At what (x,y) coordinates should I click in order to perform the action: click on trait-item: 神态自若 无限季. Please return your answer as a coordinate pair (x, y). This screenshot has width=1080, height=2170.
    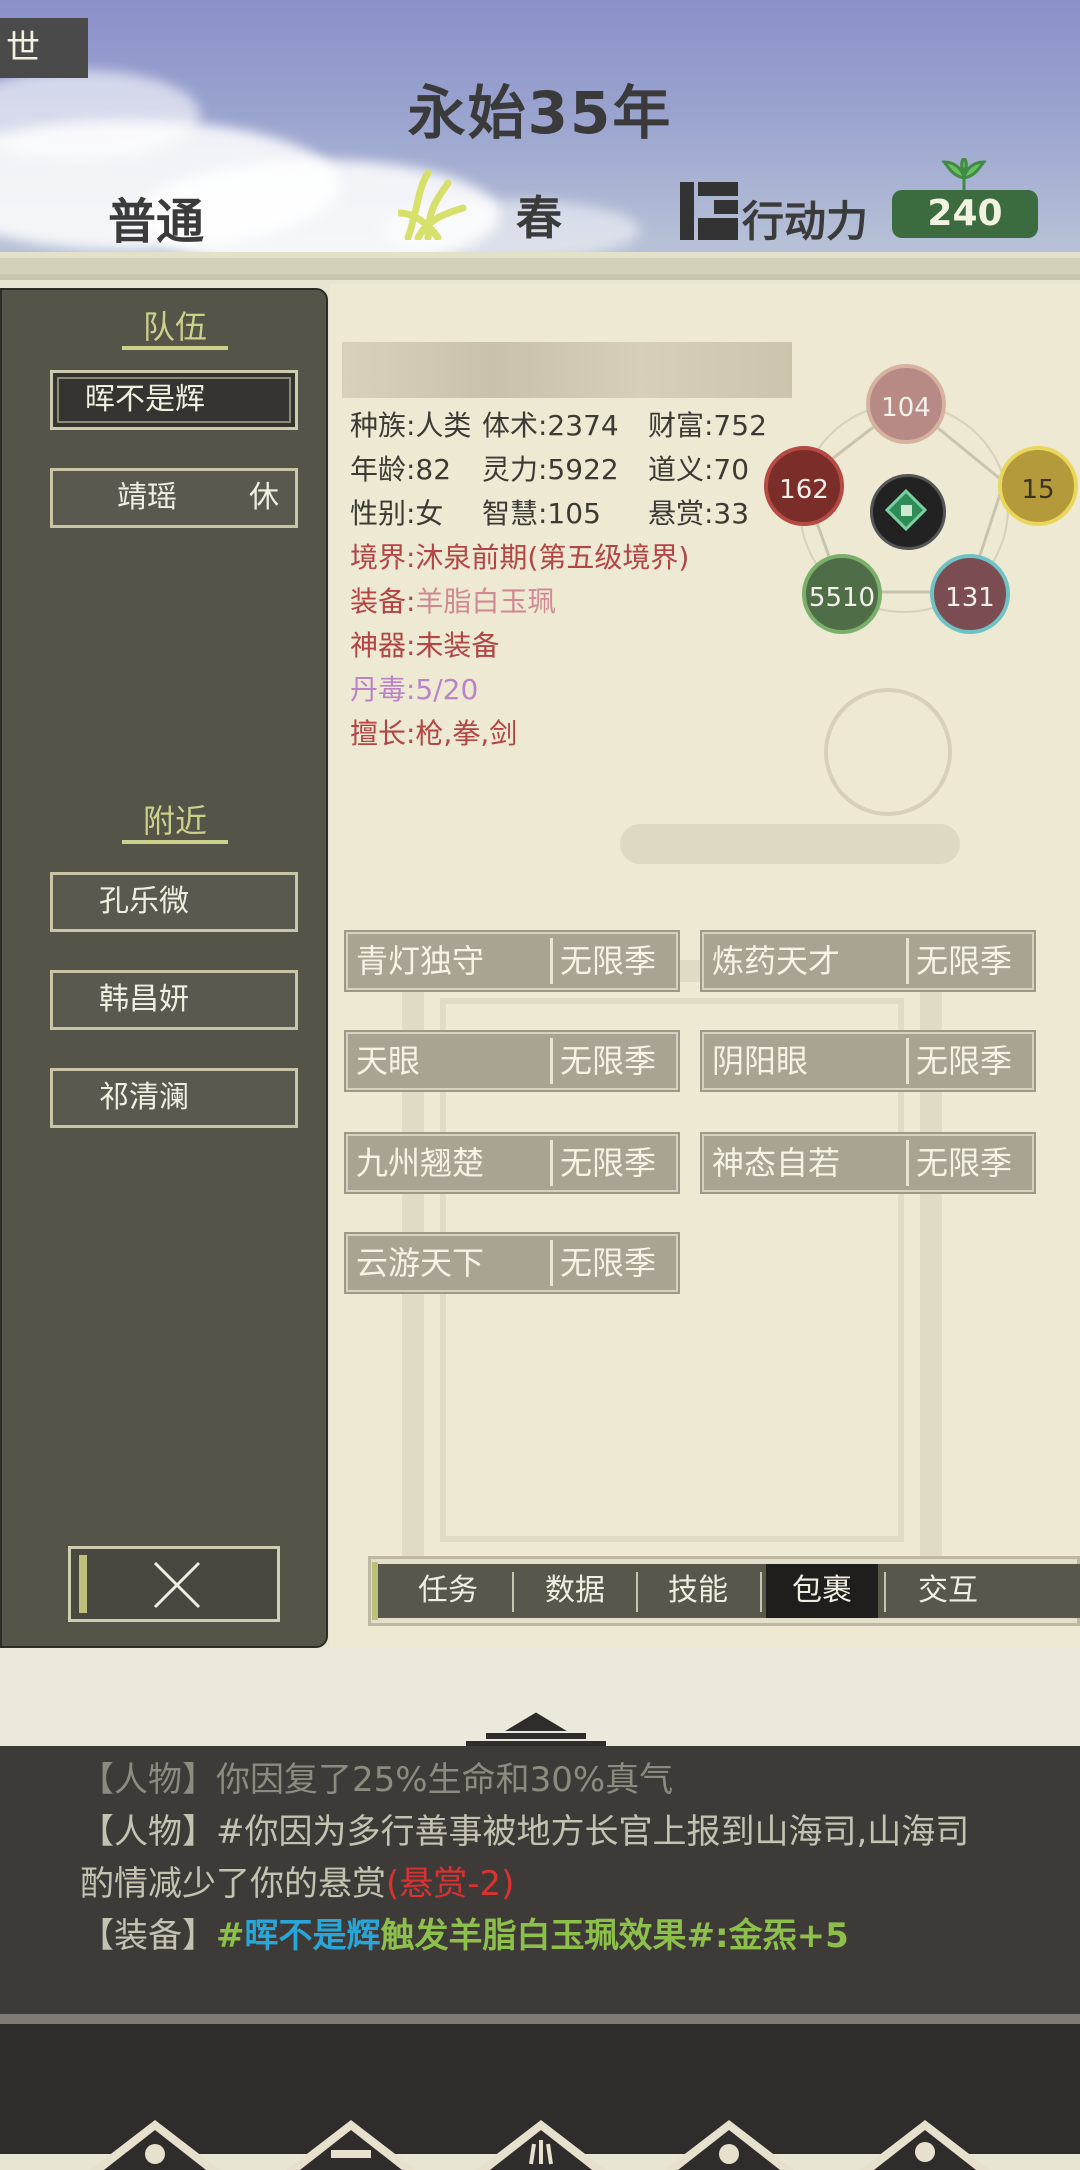
    Looking at the image, I should click on (868, 1163).